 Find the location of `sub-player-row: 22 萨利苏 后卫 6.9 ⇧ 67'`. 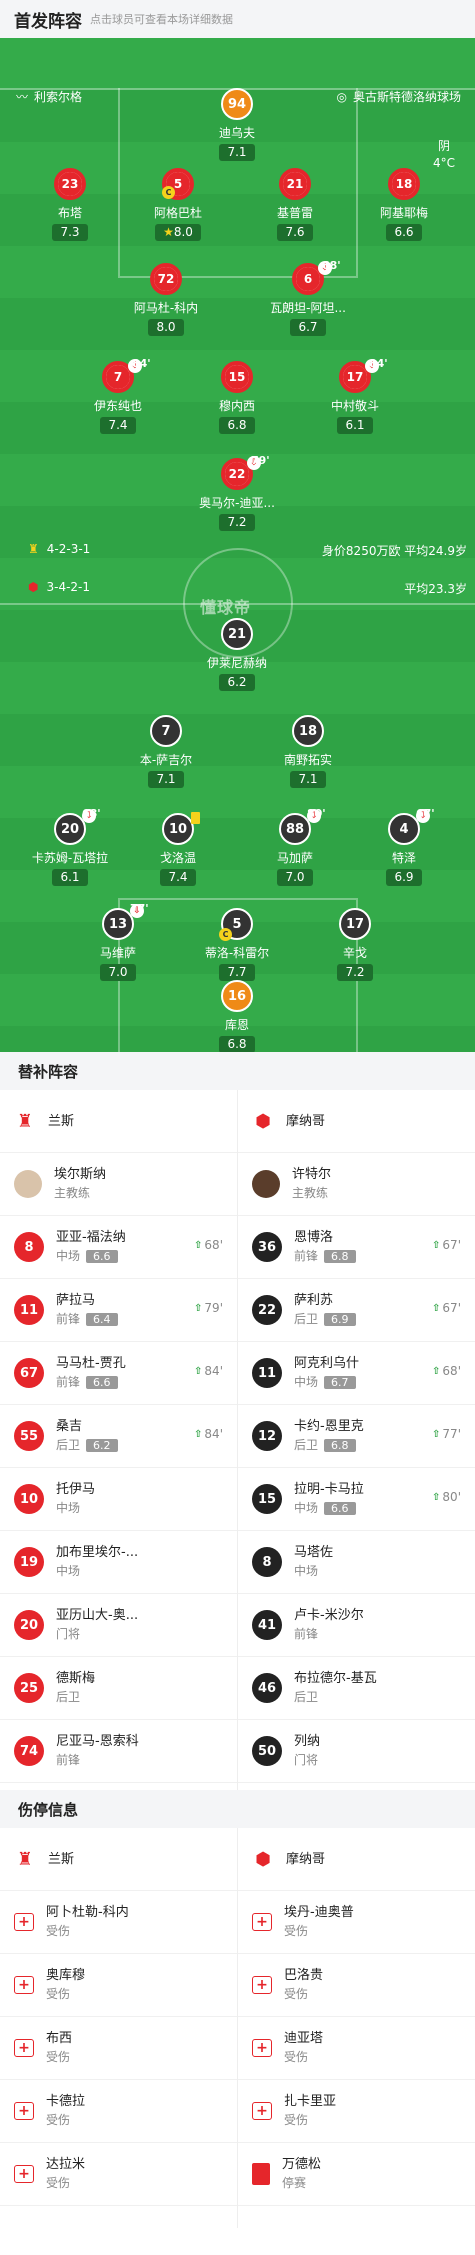

sub-player-row: 22 萨利苏 后卫 6.9 ⇧ 67' is located at coordinates (356, 1310).